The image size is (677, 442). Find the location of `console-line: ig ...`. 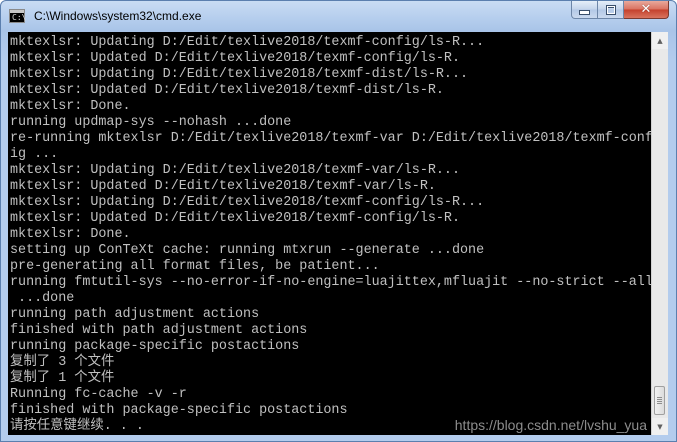

console-line: ig ... is located at coordinates (34, 154).